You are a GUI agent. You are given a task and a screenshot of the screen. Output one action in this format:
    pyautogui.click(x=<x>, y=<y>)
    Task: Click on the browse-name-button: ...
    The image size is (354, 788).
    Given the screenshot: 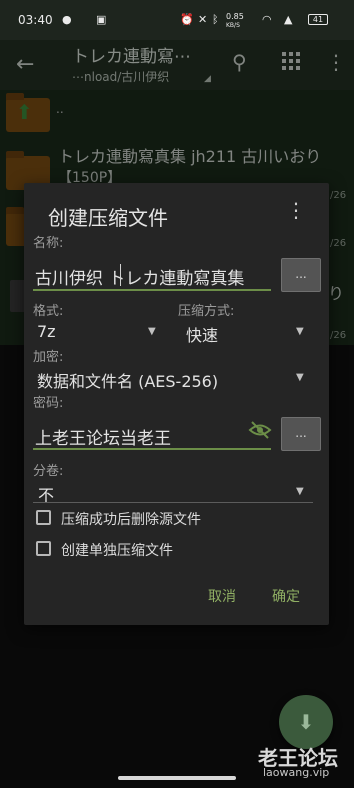 What is the action you would take?
    pyautogui.click(x=301, y=275)
    